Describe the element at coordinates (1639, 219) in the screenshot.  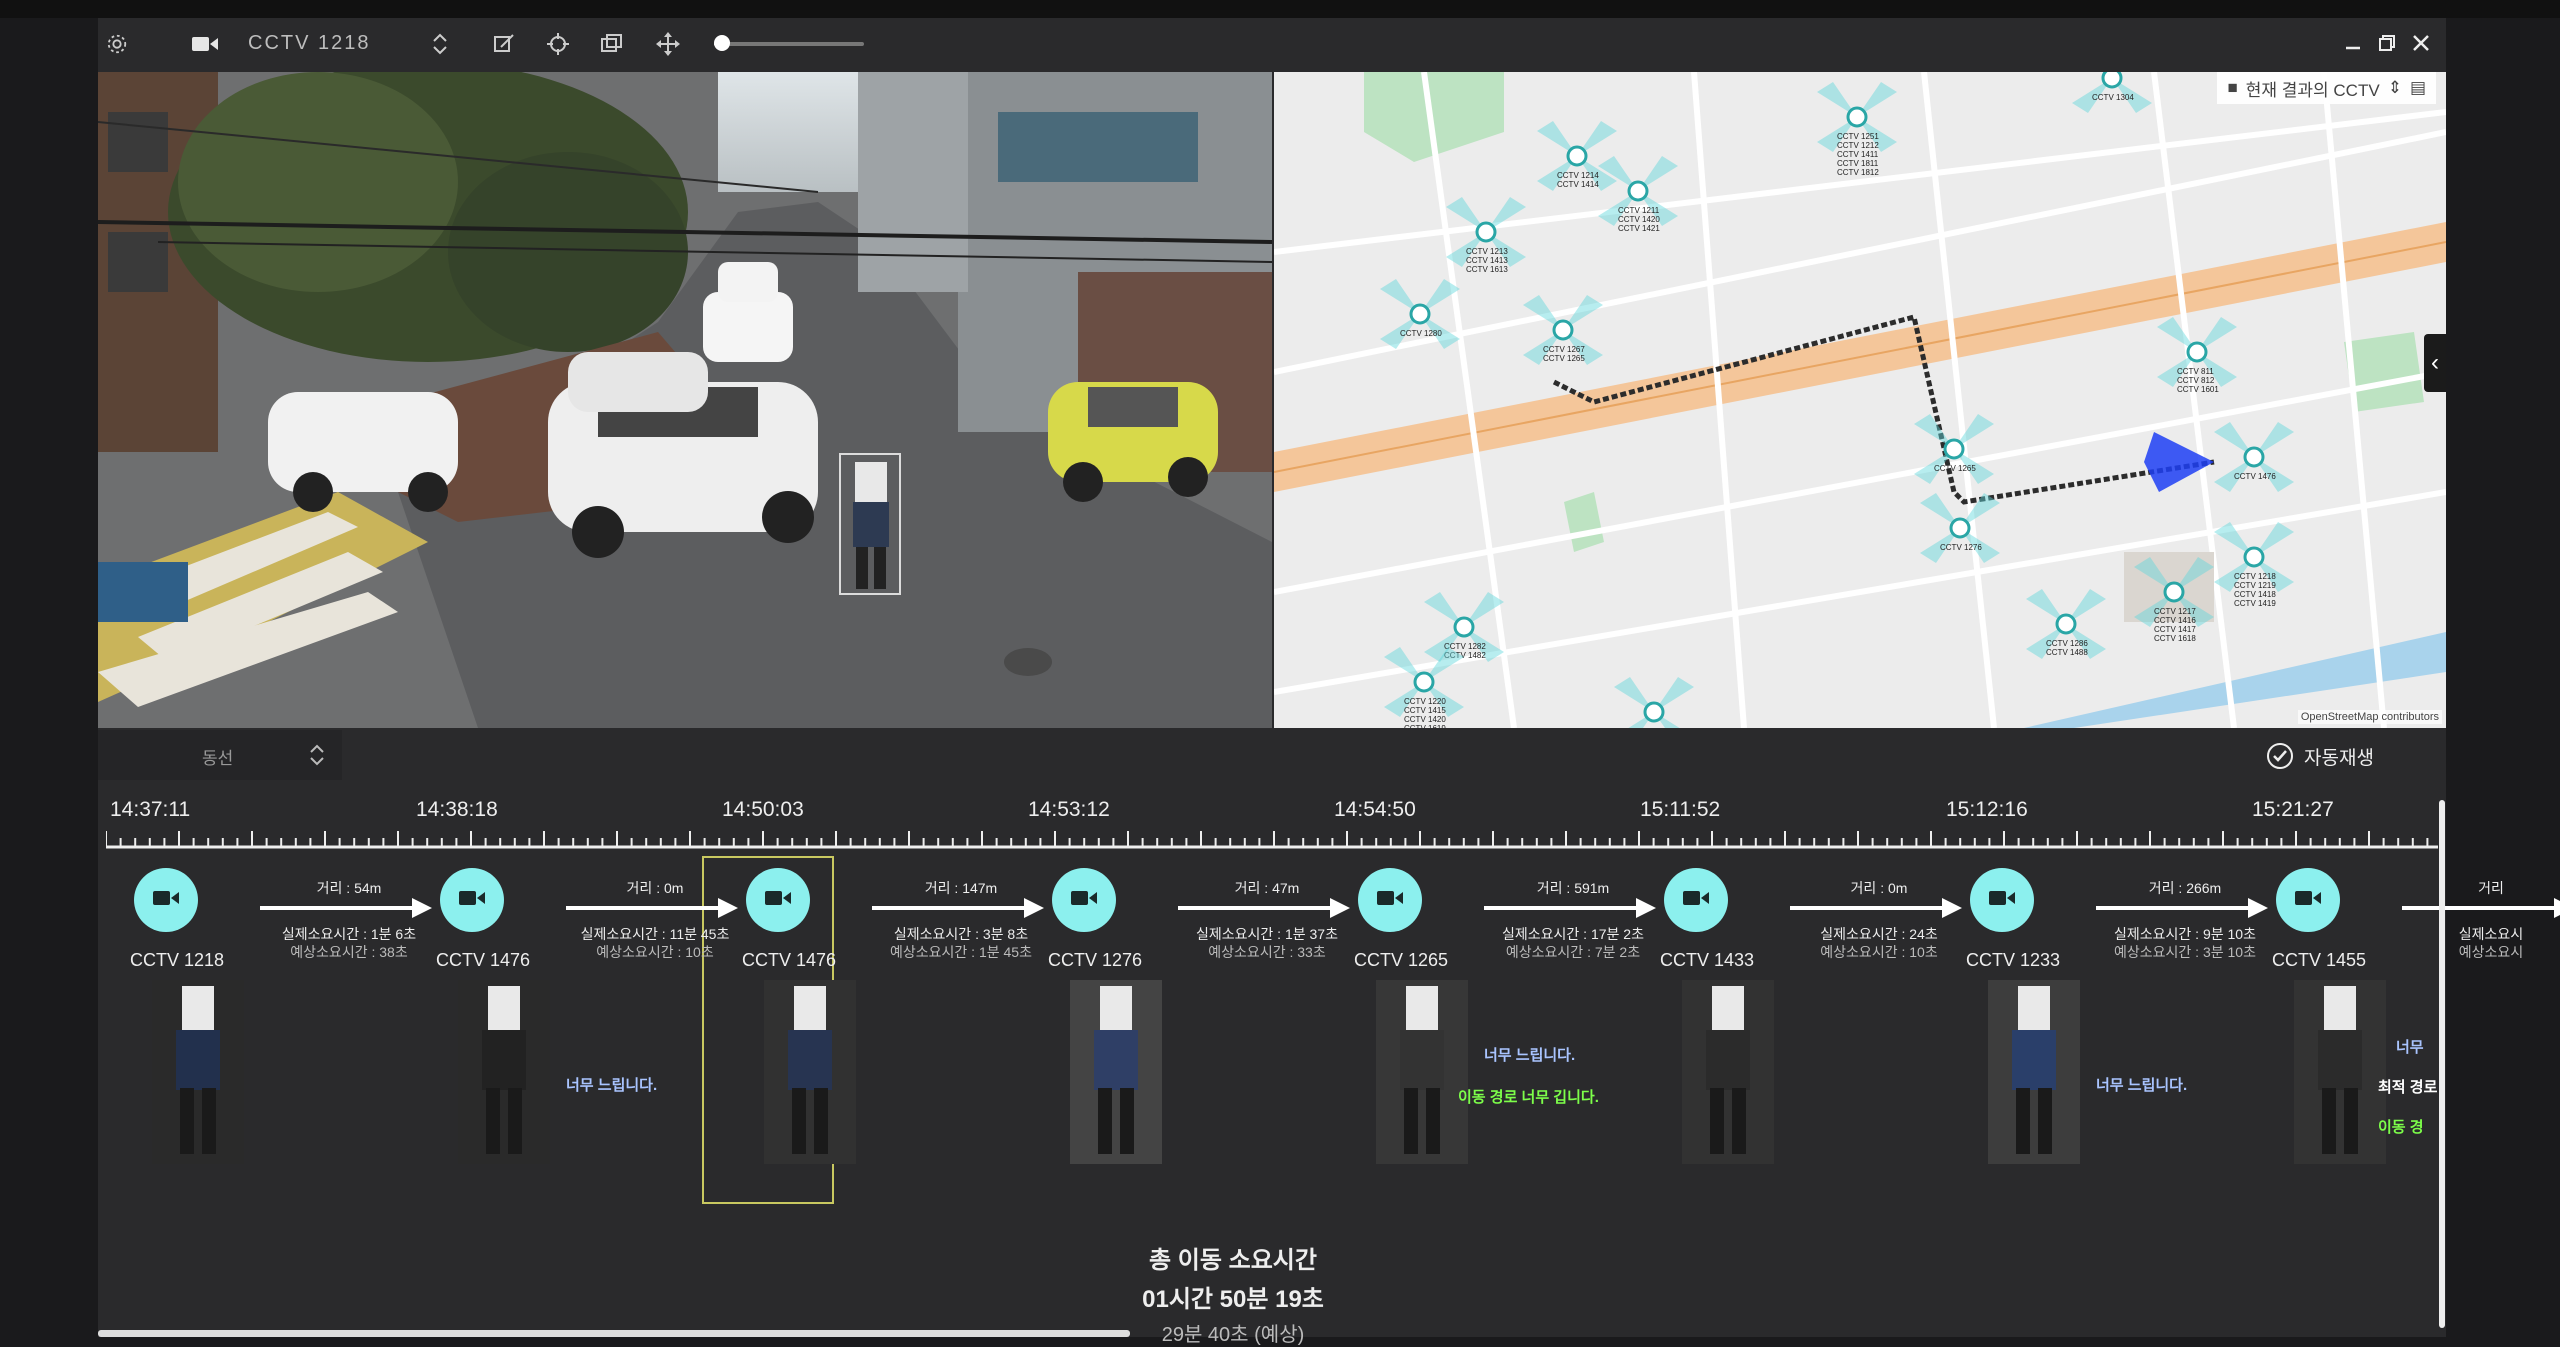
I see `map-camera-label: CCTV 1420` at that location.